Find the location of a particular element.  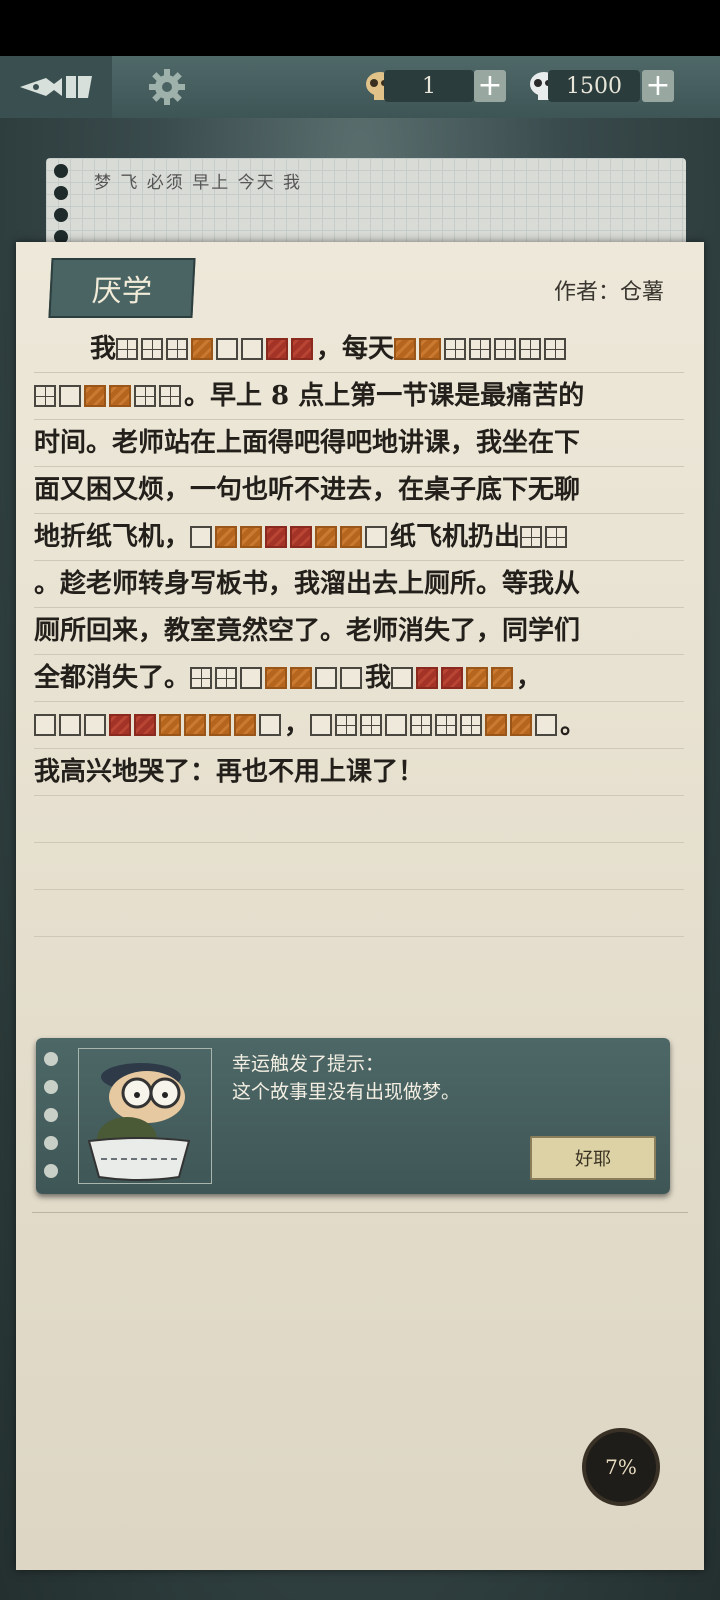

story-text-segment: ，每天 is located at coordinates (355, 349).